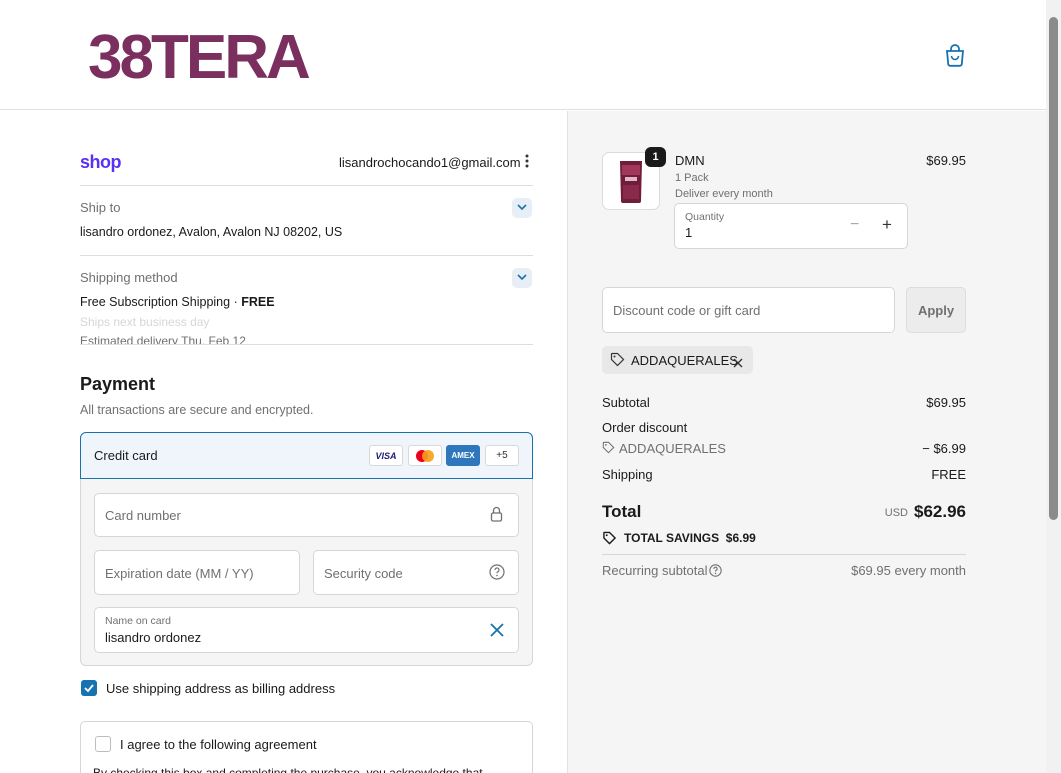 Image resolution: width=1061 pixels, height=773 pixels. Describe the element at coordinates (1053, 268) in the screenshot. I see `scrollbar-thumb` at that location.